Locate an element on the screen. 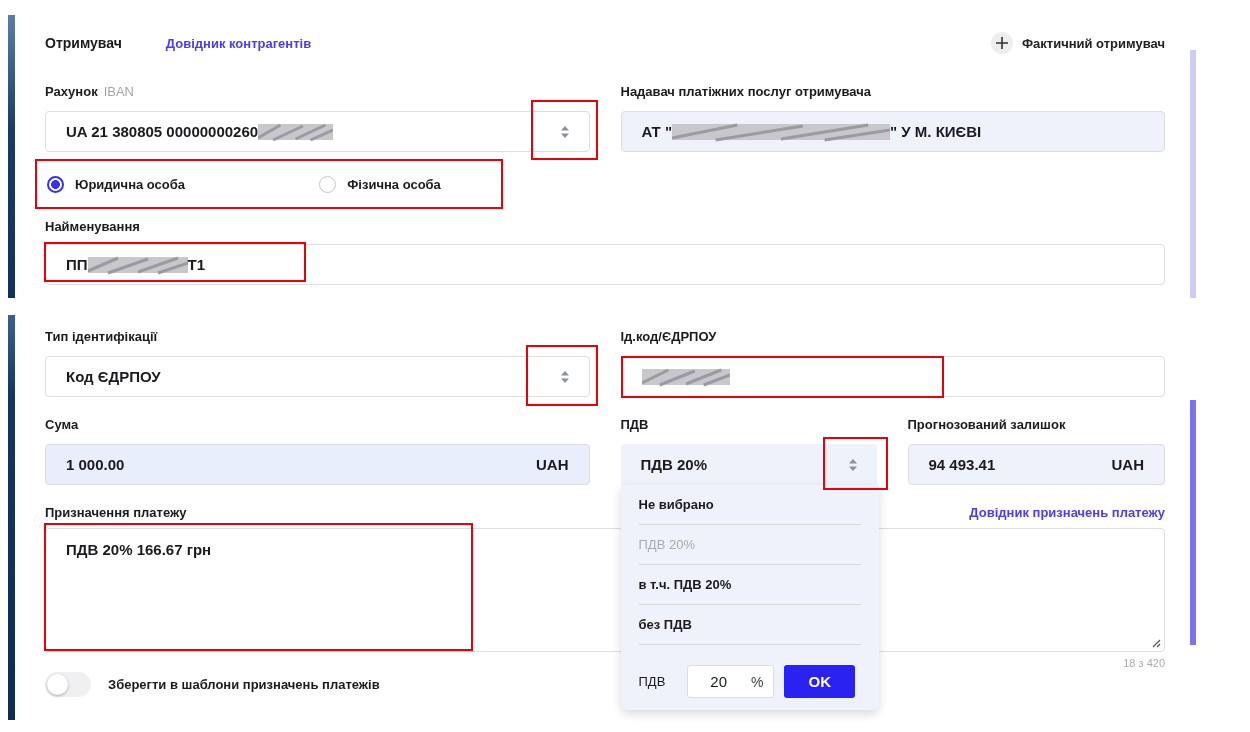 The width and height of the screenshot is (1250, 732). field-label: Ід.код/ЄДРПОУ is located at coordinates (668, 337).